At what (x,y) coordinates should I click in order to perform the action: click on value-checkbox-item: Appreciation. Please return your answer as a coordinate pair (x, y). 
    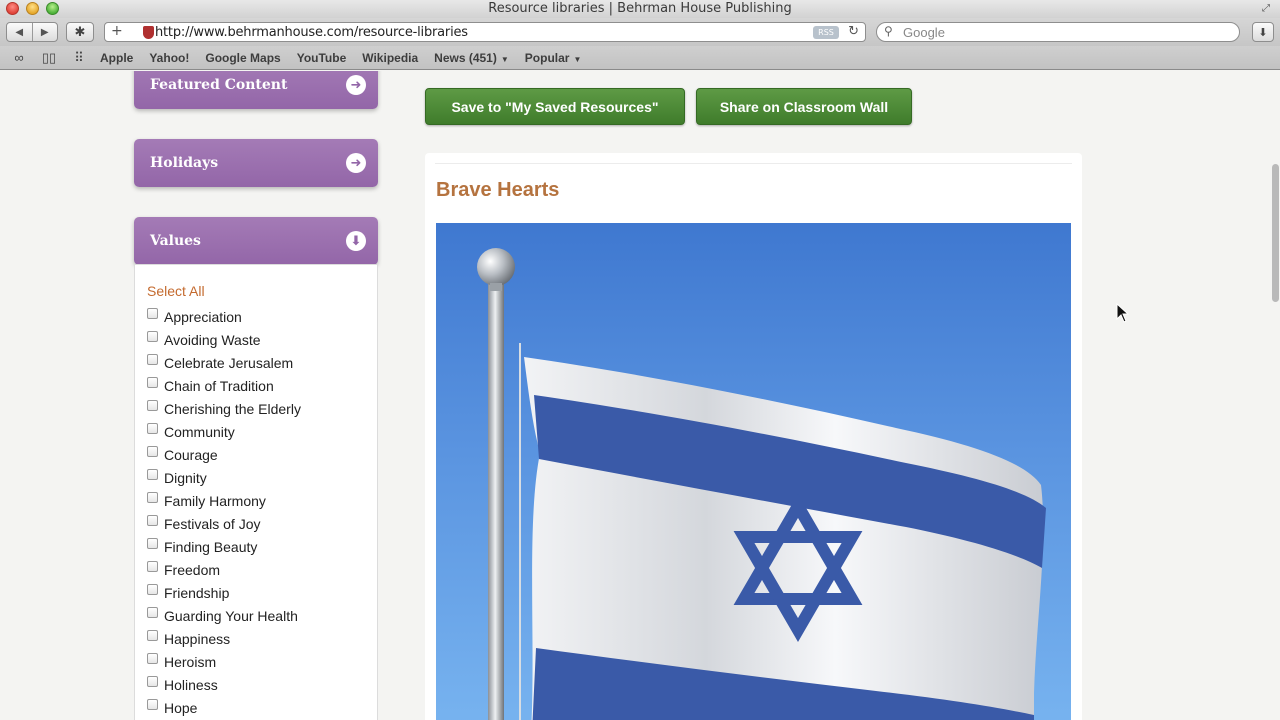
    Looking at the image, I should click on (224, 316).